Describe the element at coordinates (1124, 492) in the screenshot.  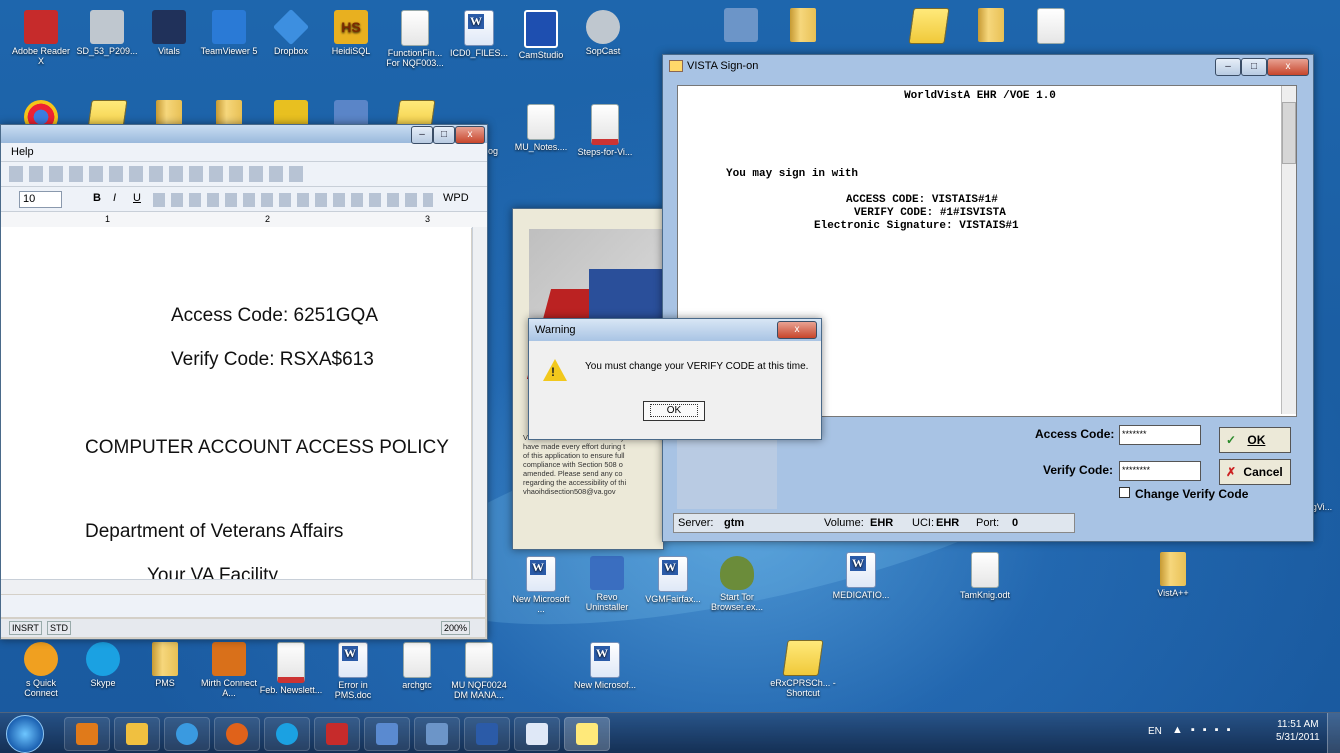
I see `checkbox-icon` at that location.